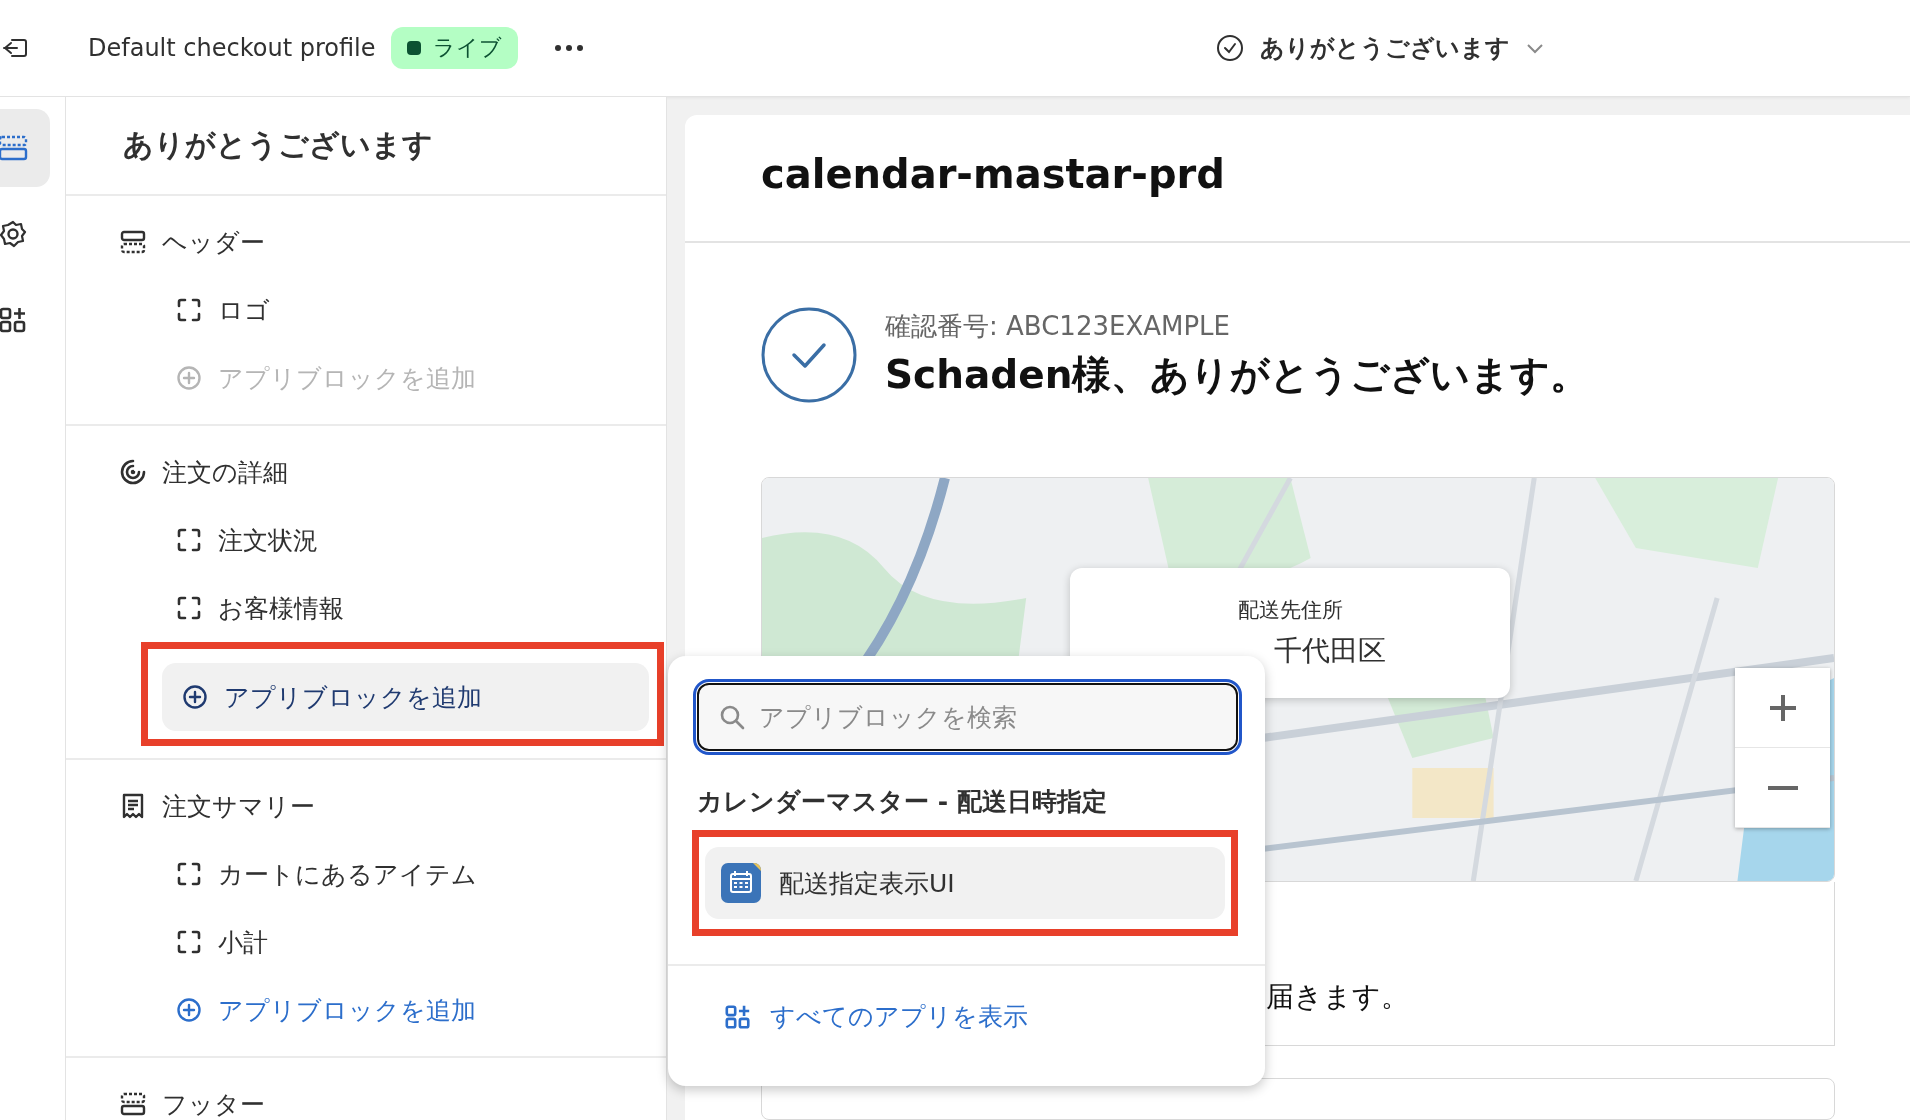  Describe the element at coordinates (902, 802) in the screenshot. I see `group-title: カレンダーマスター - 配送日時指定` at that location.